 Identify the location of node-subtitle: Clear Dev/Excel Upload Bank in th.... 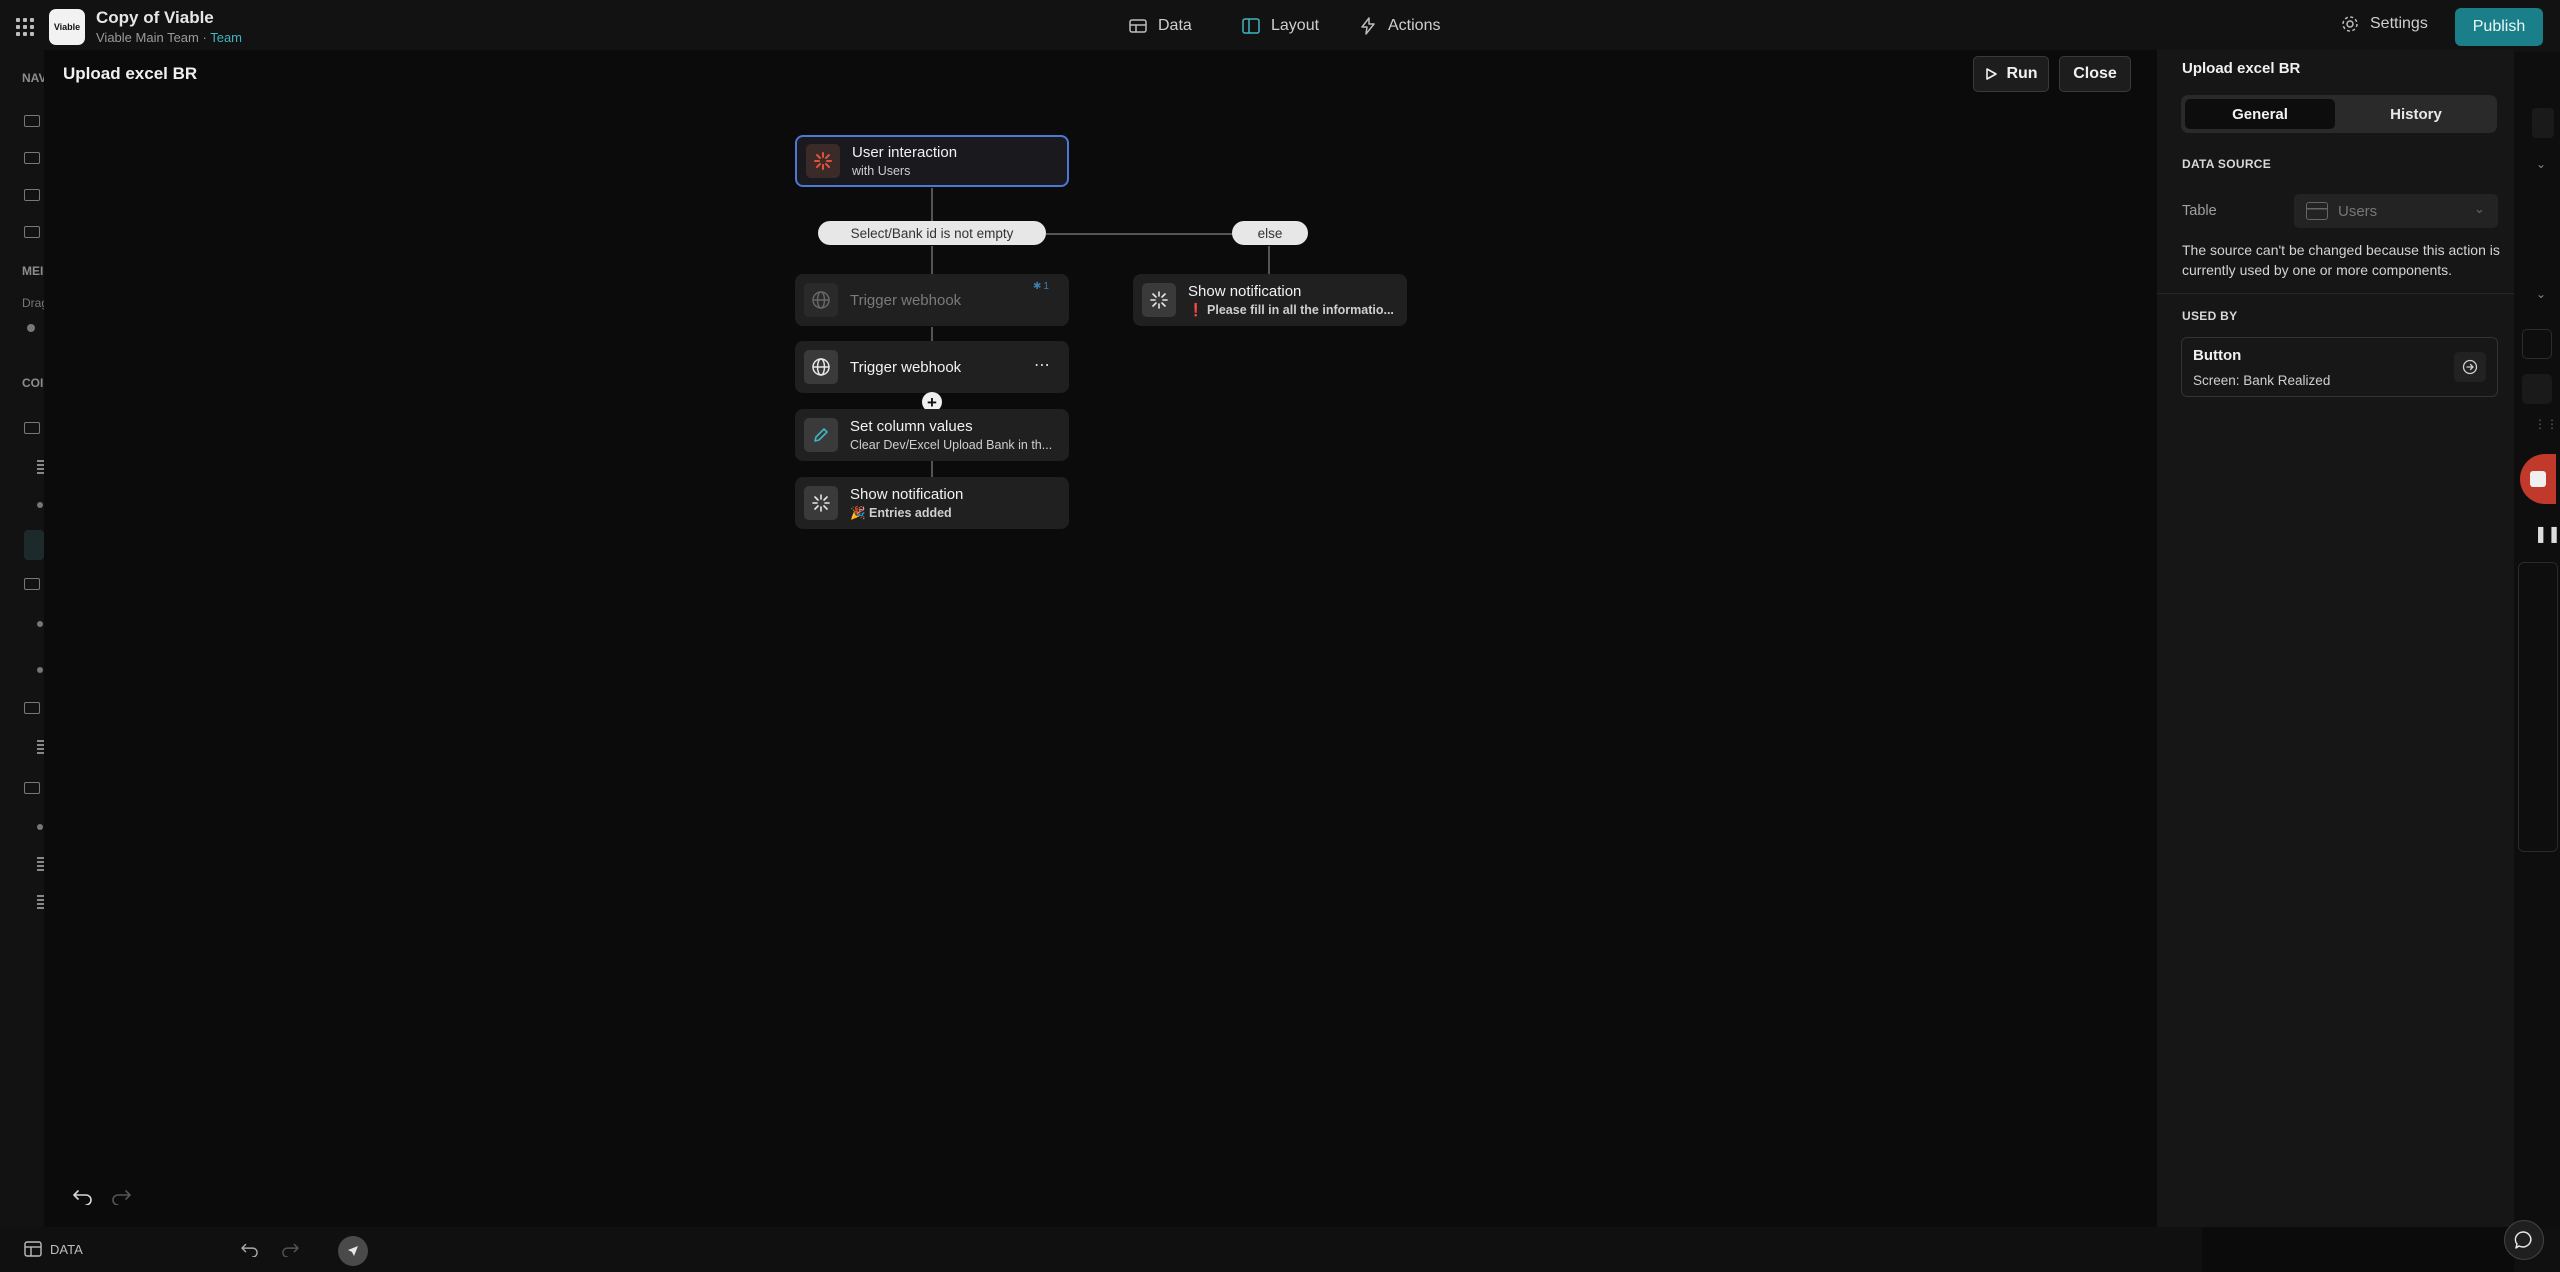
(951, 445).